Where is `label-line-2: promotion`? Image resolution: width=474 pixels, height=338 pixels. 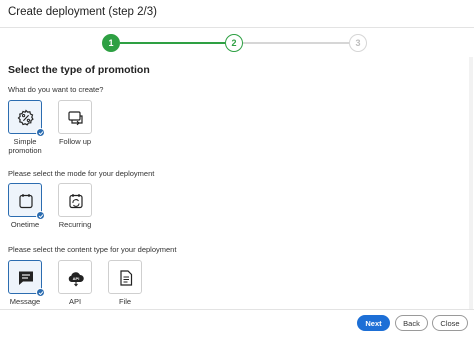 label-line-2: promotion is located at coordinates (25, 150).